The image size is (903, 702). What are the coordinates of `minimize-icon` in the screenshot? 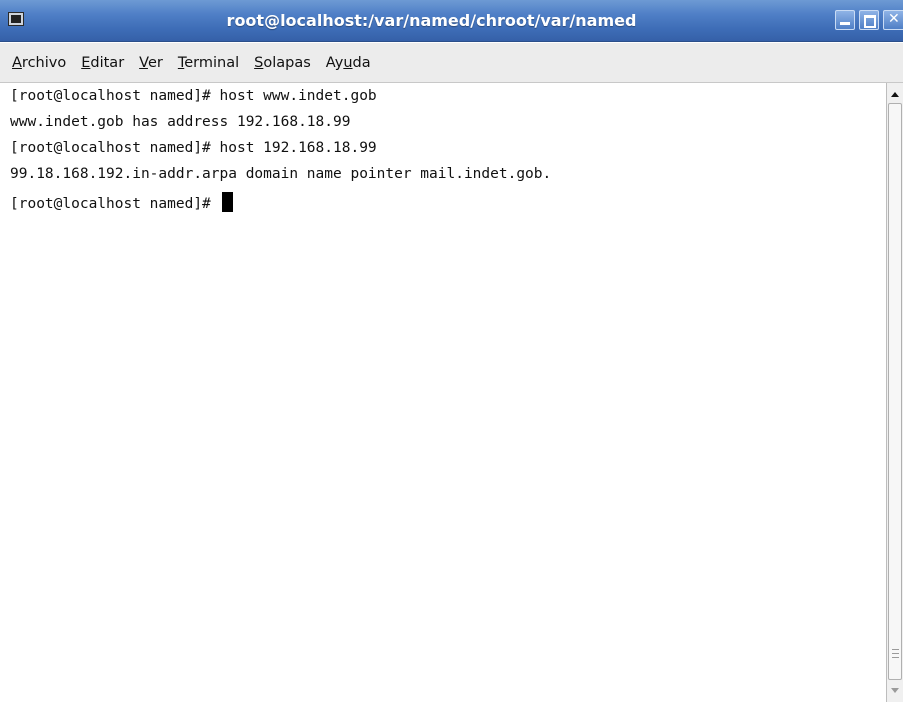 It's located at (845, 20).